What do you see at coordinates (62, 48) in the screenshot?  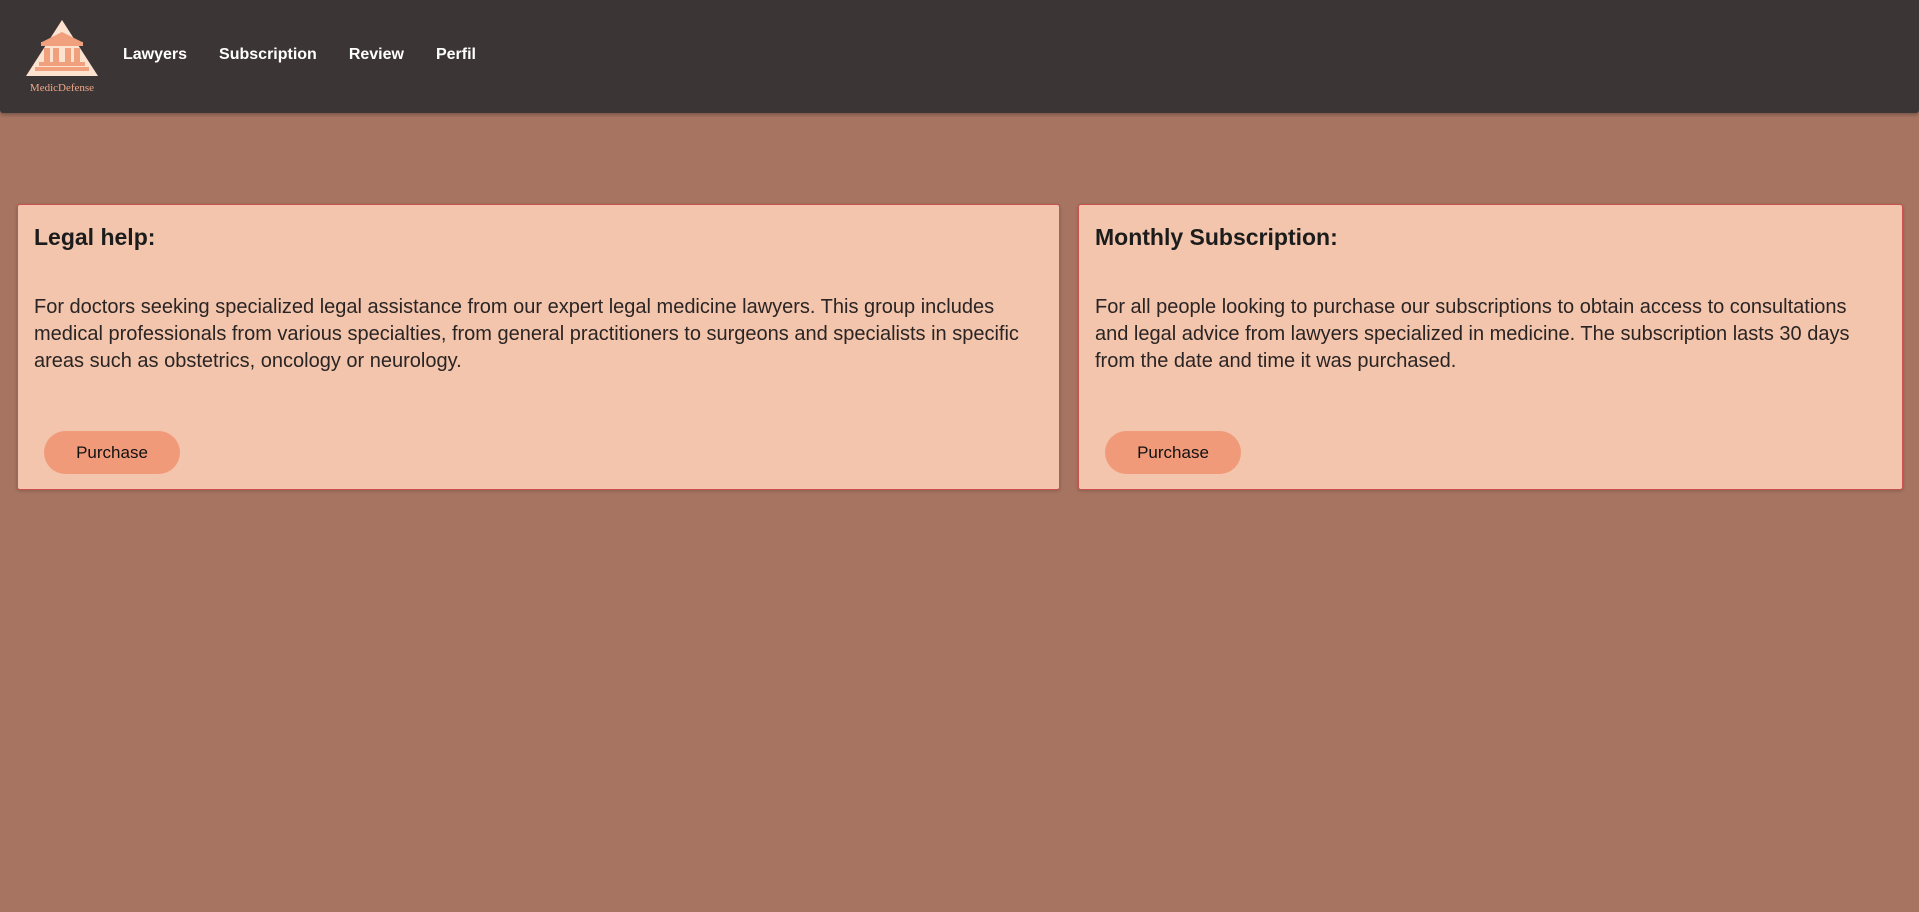 I see `courthouse-icon` at bounding box center [62, 48].